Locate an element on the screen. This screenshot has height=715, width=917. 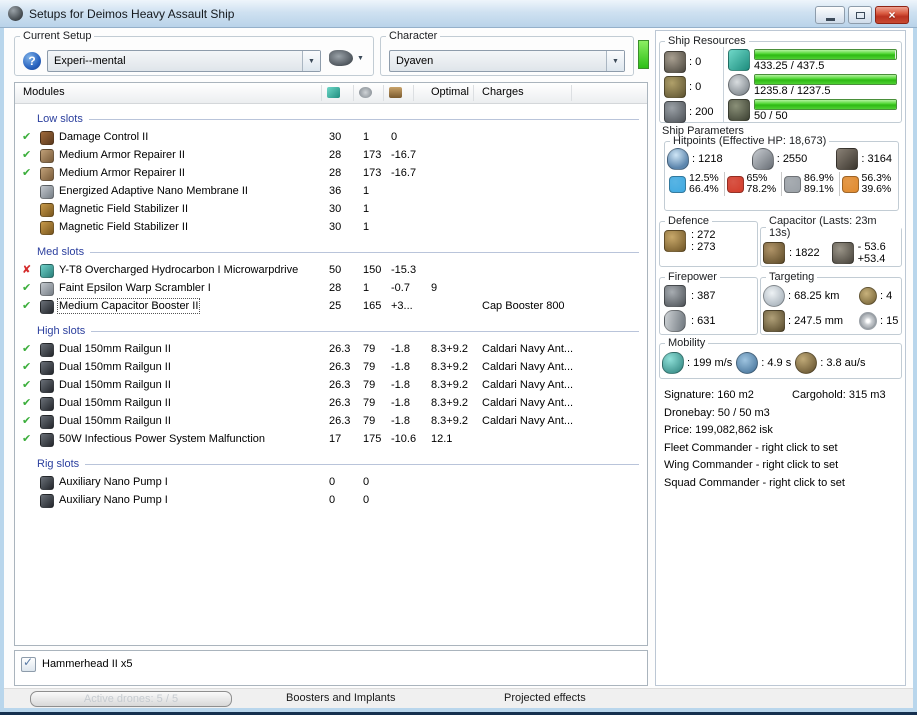
tab-boosters-and-implants: Boosters and Implants is located at coordinates (340, 698).